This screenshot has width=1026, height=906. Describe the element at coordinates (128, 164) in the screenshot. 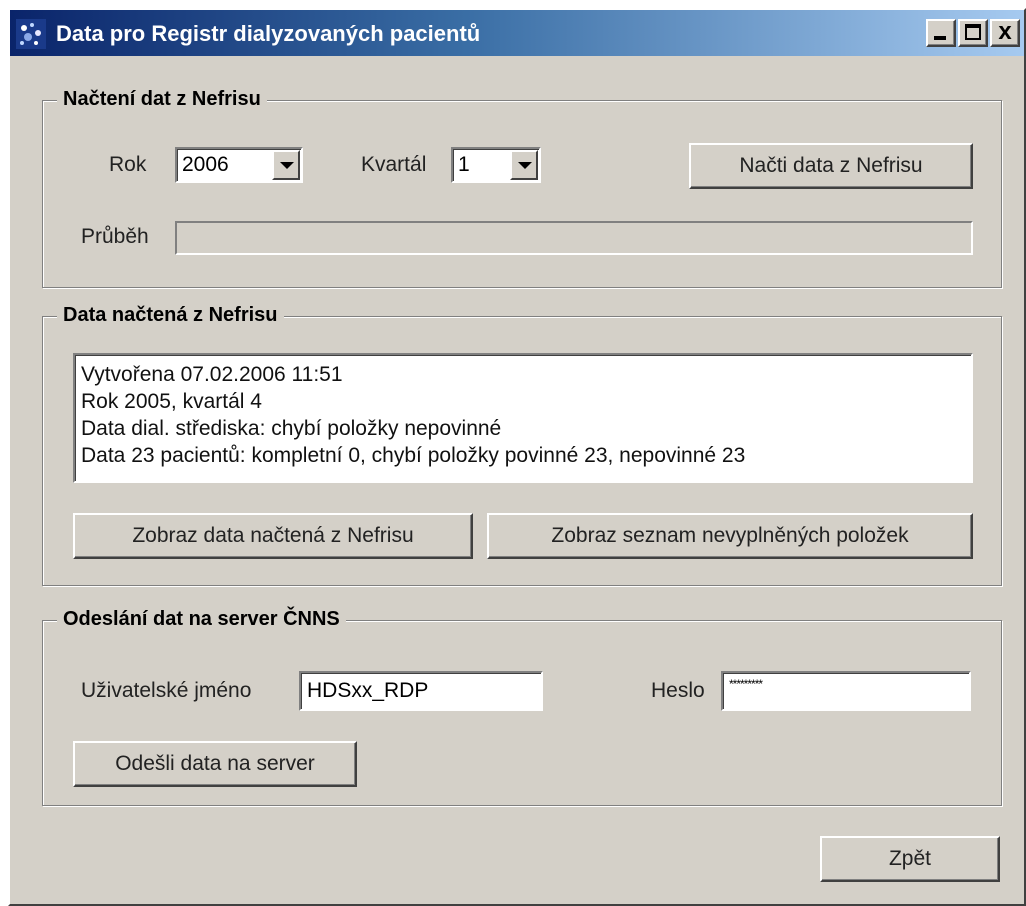

I see `year-label: Rok` at that location.